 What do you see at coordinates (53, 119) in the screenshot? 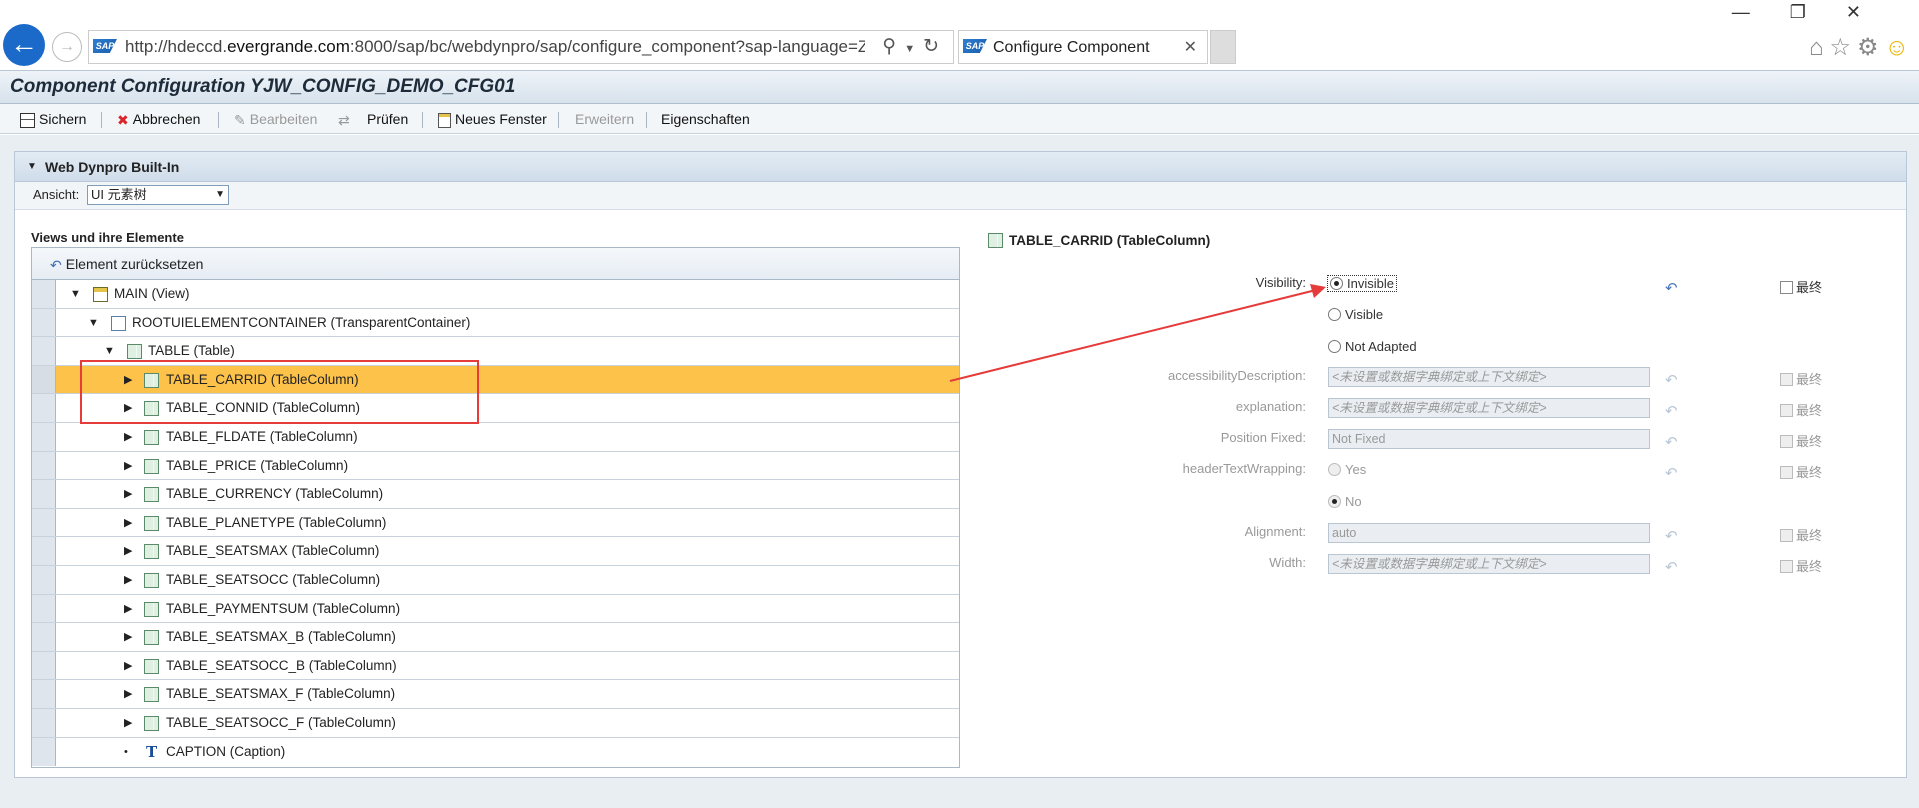
I see `save-button: Sichern` at bounding box center [53, 119].